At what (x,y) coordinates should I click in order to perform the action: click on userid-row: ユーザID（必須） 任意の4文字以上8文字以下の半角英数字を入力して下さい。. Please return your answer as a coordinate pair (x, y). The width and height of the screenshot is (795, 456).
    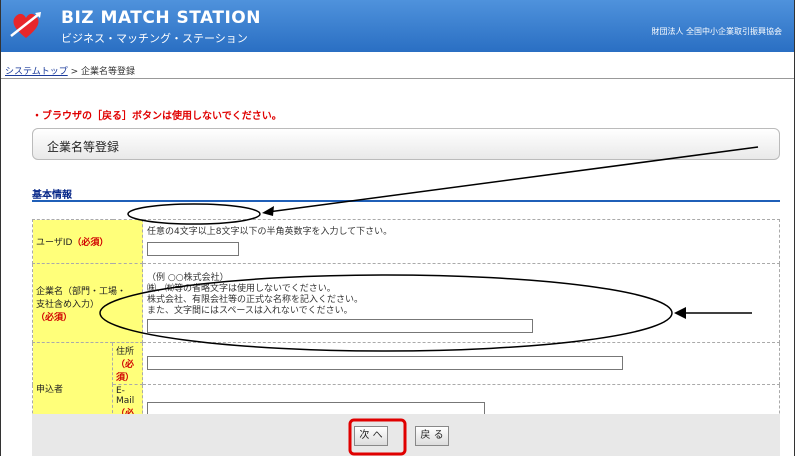
    Looking at the image, I should click on (406, 241).